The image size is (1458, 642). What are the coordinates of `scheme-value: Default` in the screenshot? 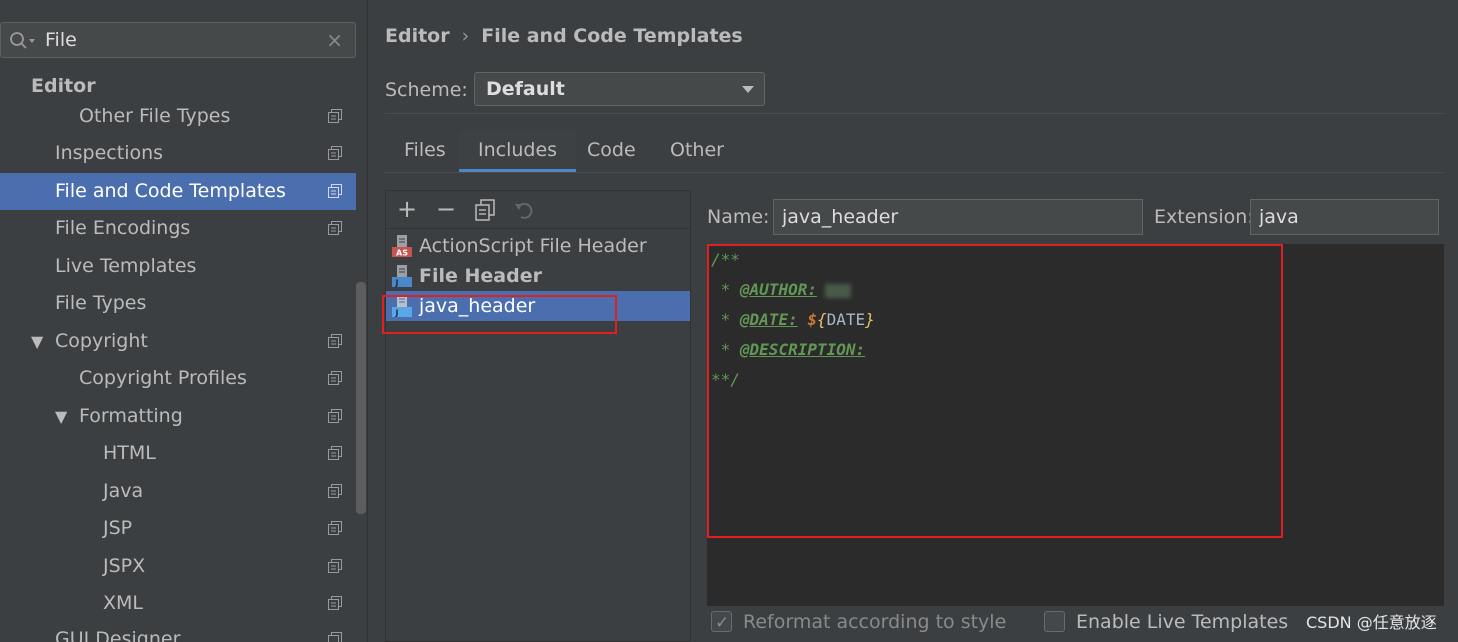 It's located at (525, 89).